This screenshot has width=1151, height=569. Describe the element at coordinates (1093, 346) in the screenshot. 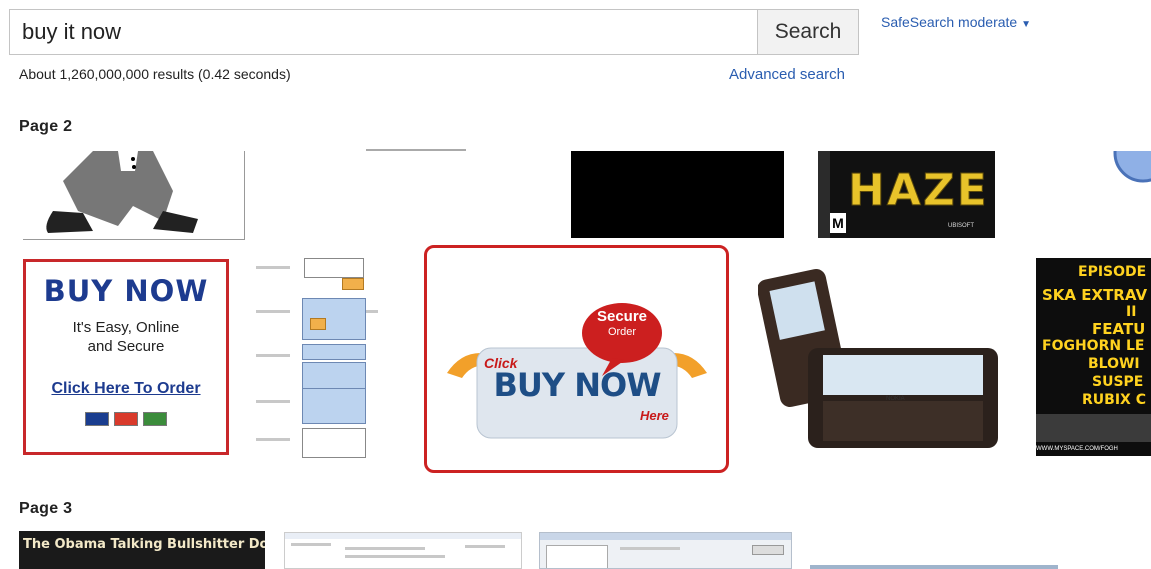

I see `poster-line: FOGHORN LE` at that location.